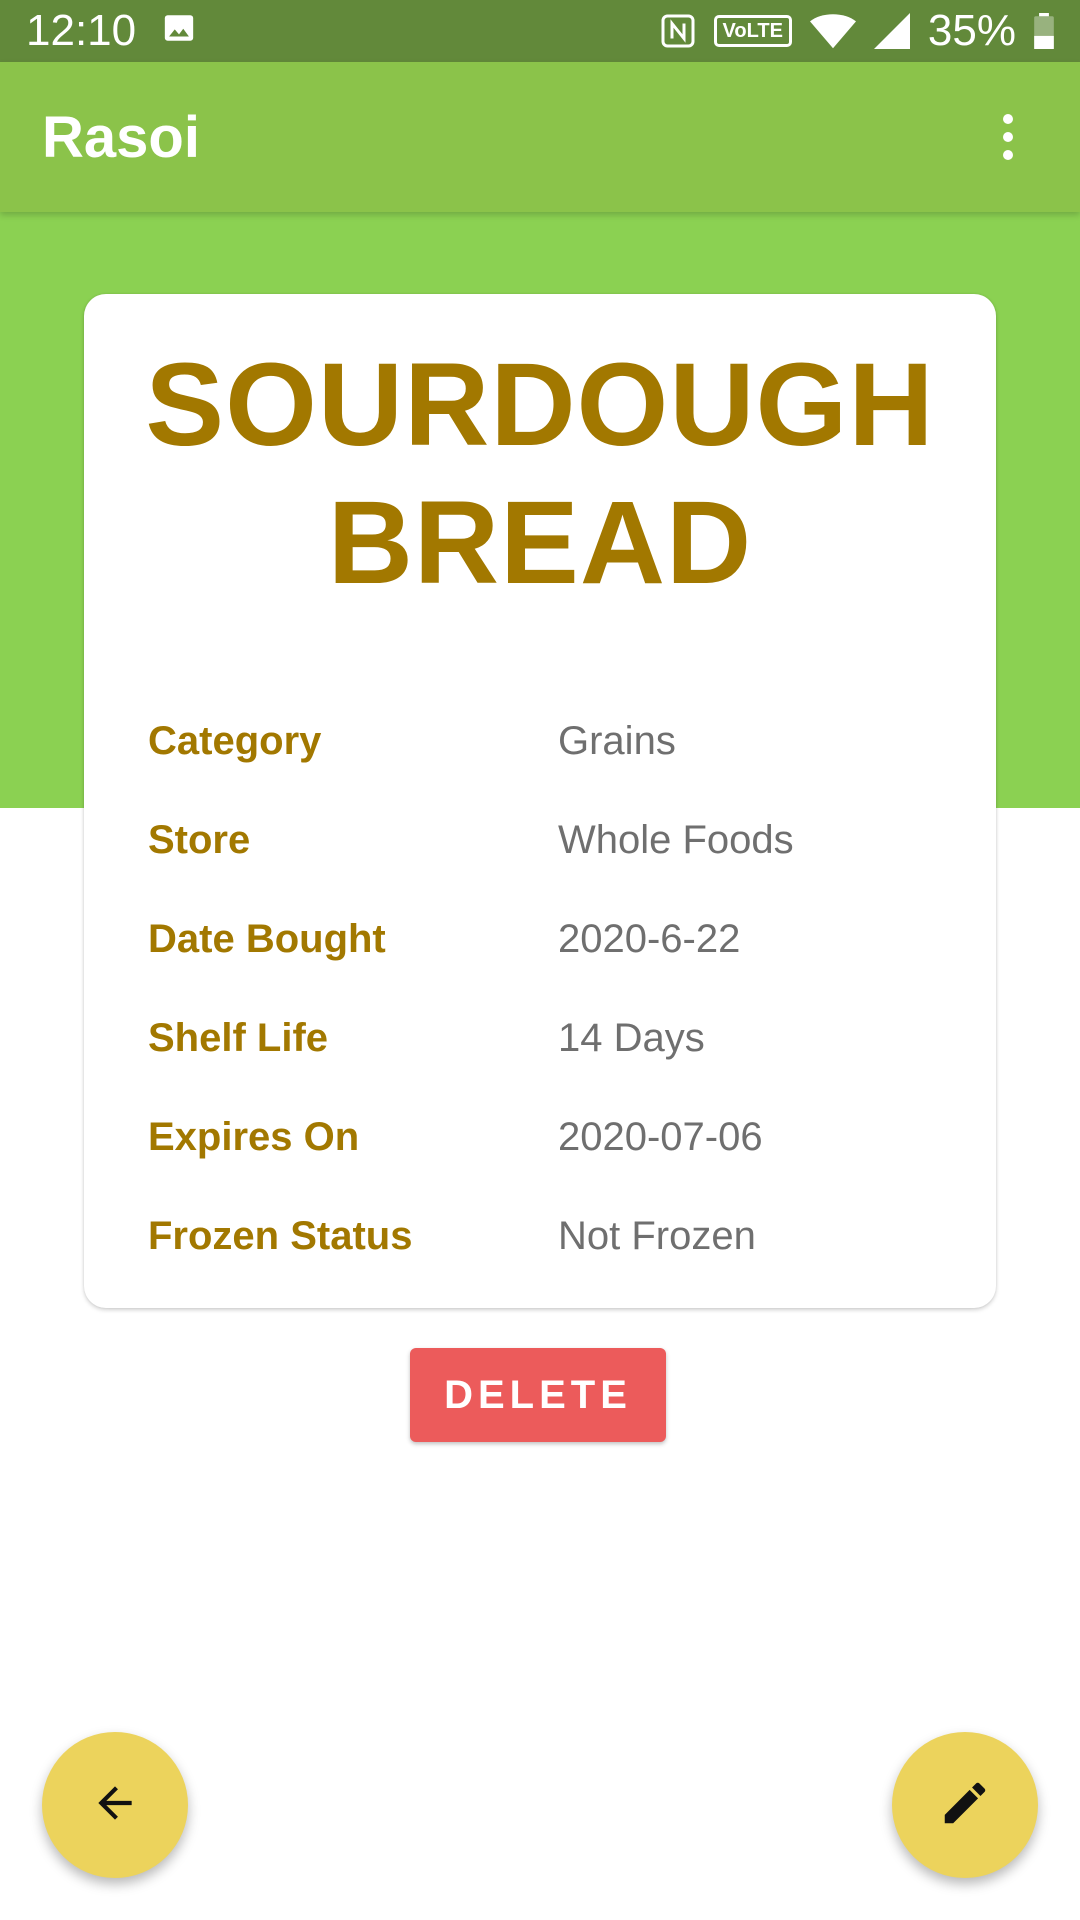 The image size is (1080, 1920). I want to click on detail-row-frozen-status: Frozen Status Not Frozen, so click(548, 1236).